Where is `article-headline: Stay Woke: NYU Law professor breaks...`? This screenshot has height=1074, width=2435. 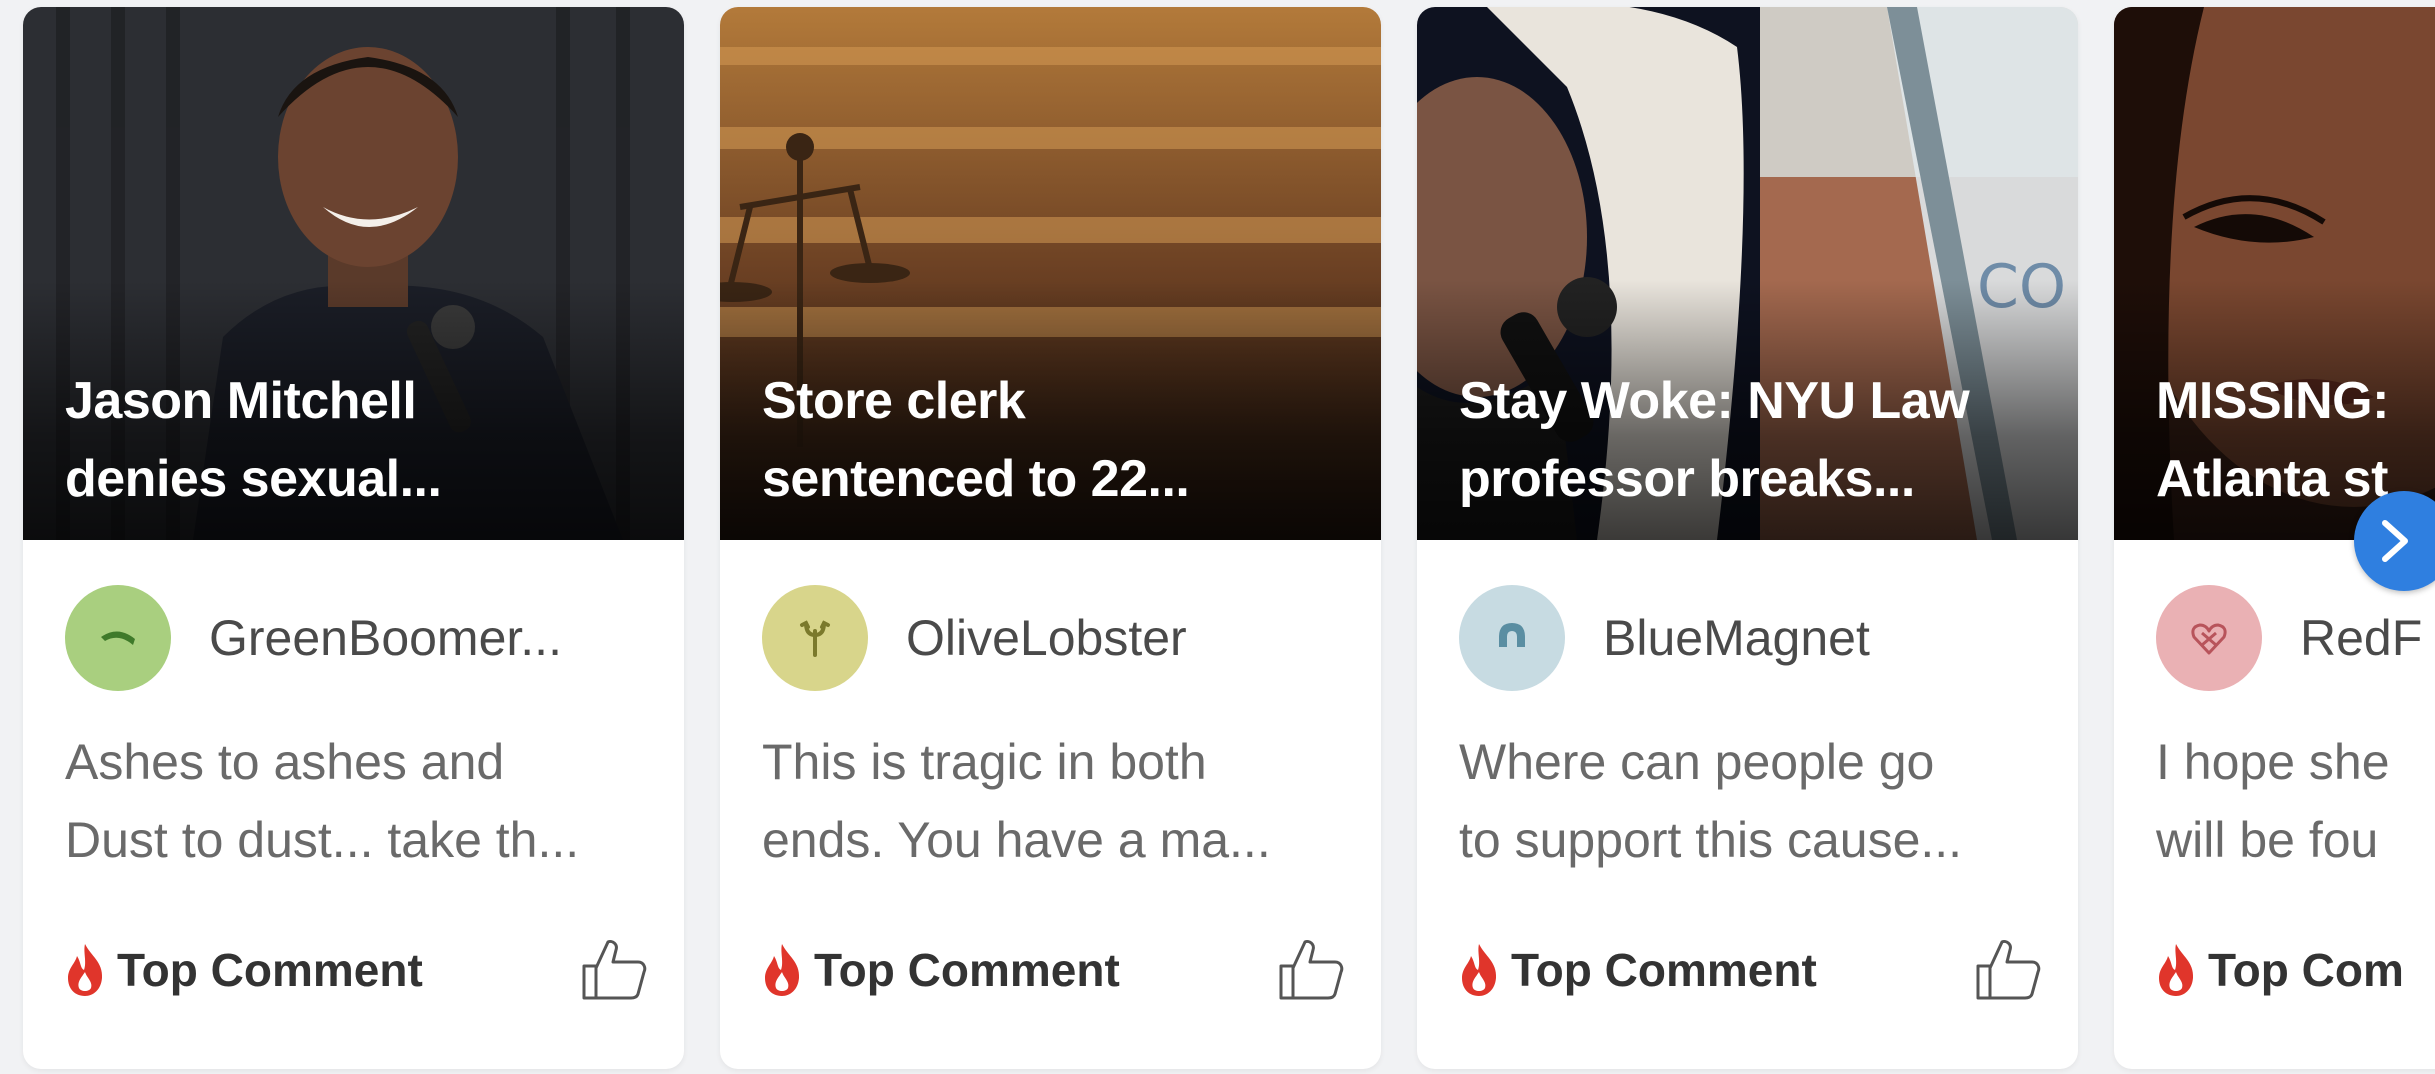 article-headline: Stay Woke: NYU Law professor breaks... is located at coordinates (1753, 440).